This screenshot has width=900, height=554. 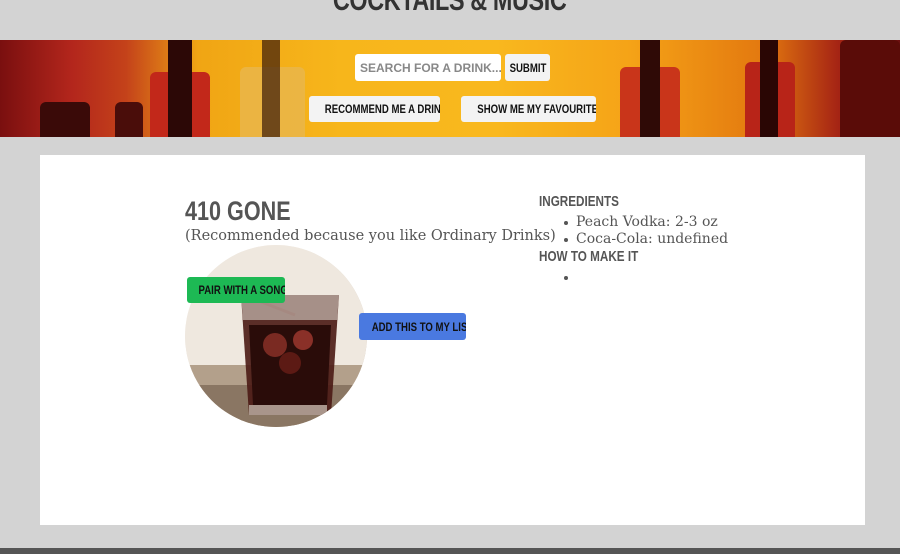 What do you see at coordinates (579, 201) in the screenshot?
I see `ingredients-heading-text: INGREDIENTS` at bounding box center [579, 201].